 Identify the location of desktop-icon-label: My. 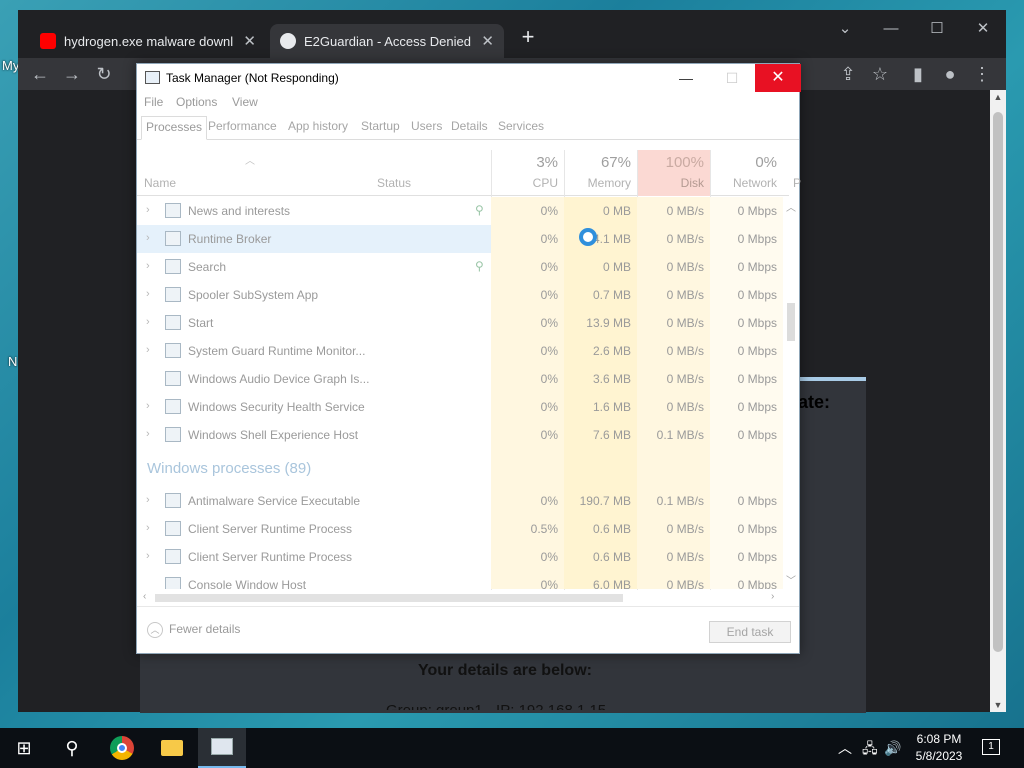
(10, 65).